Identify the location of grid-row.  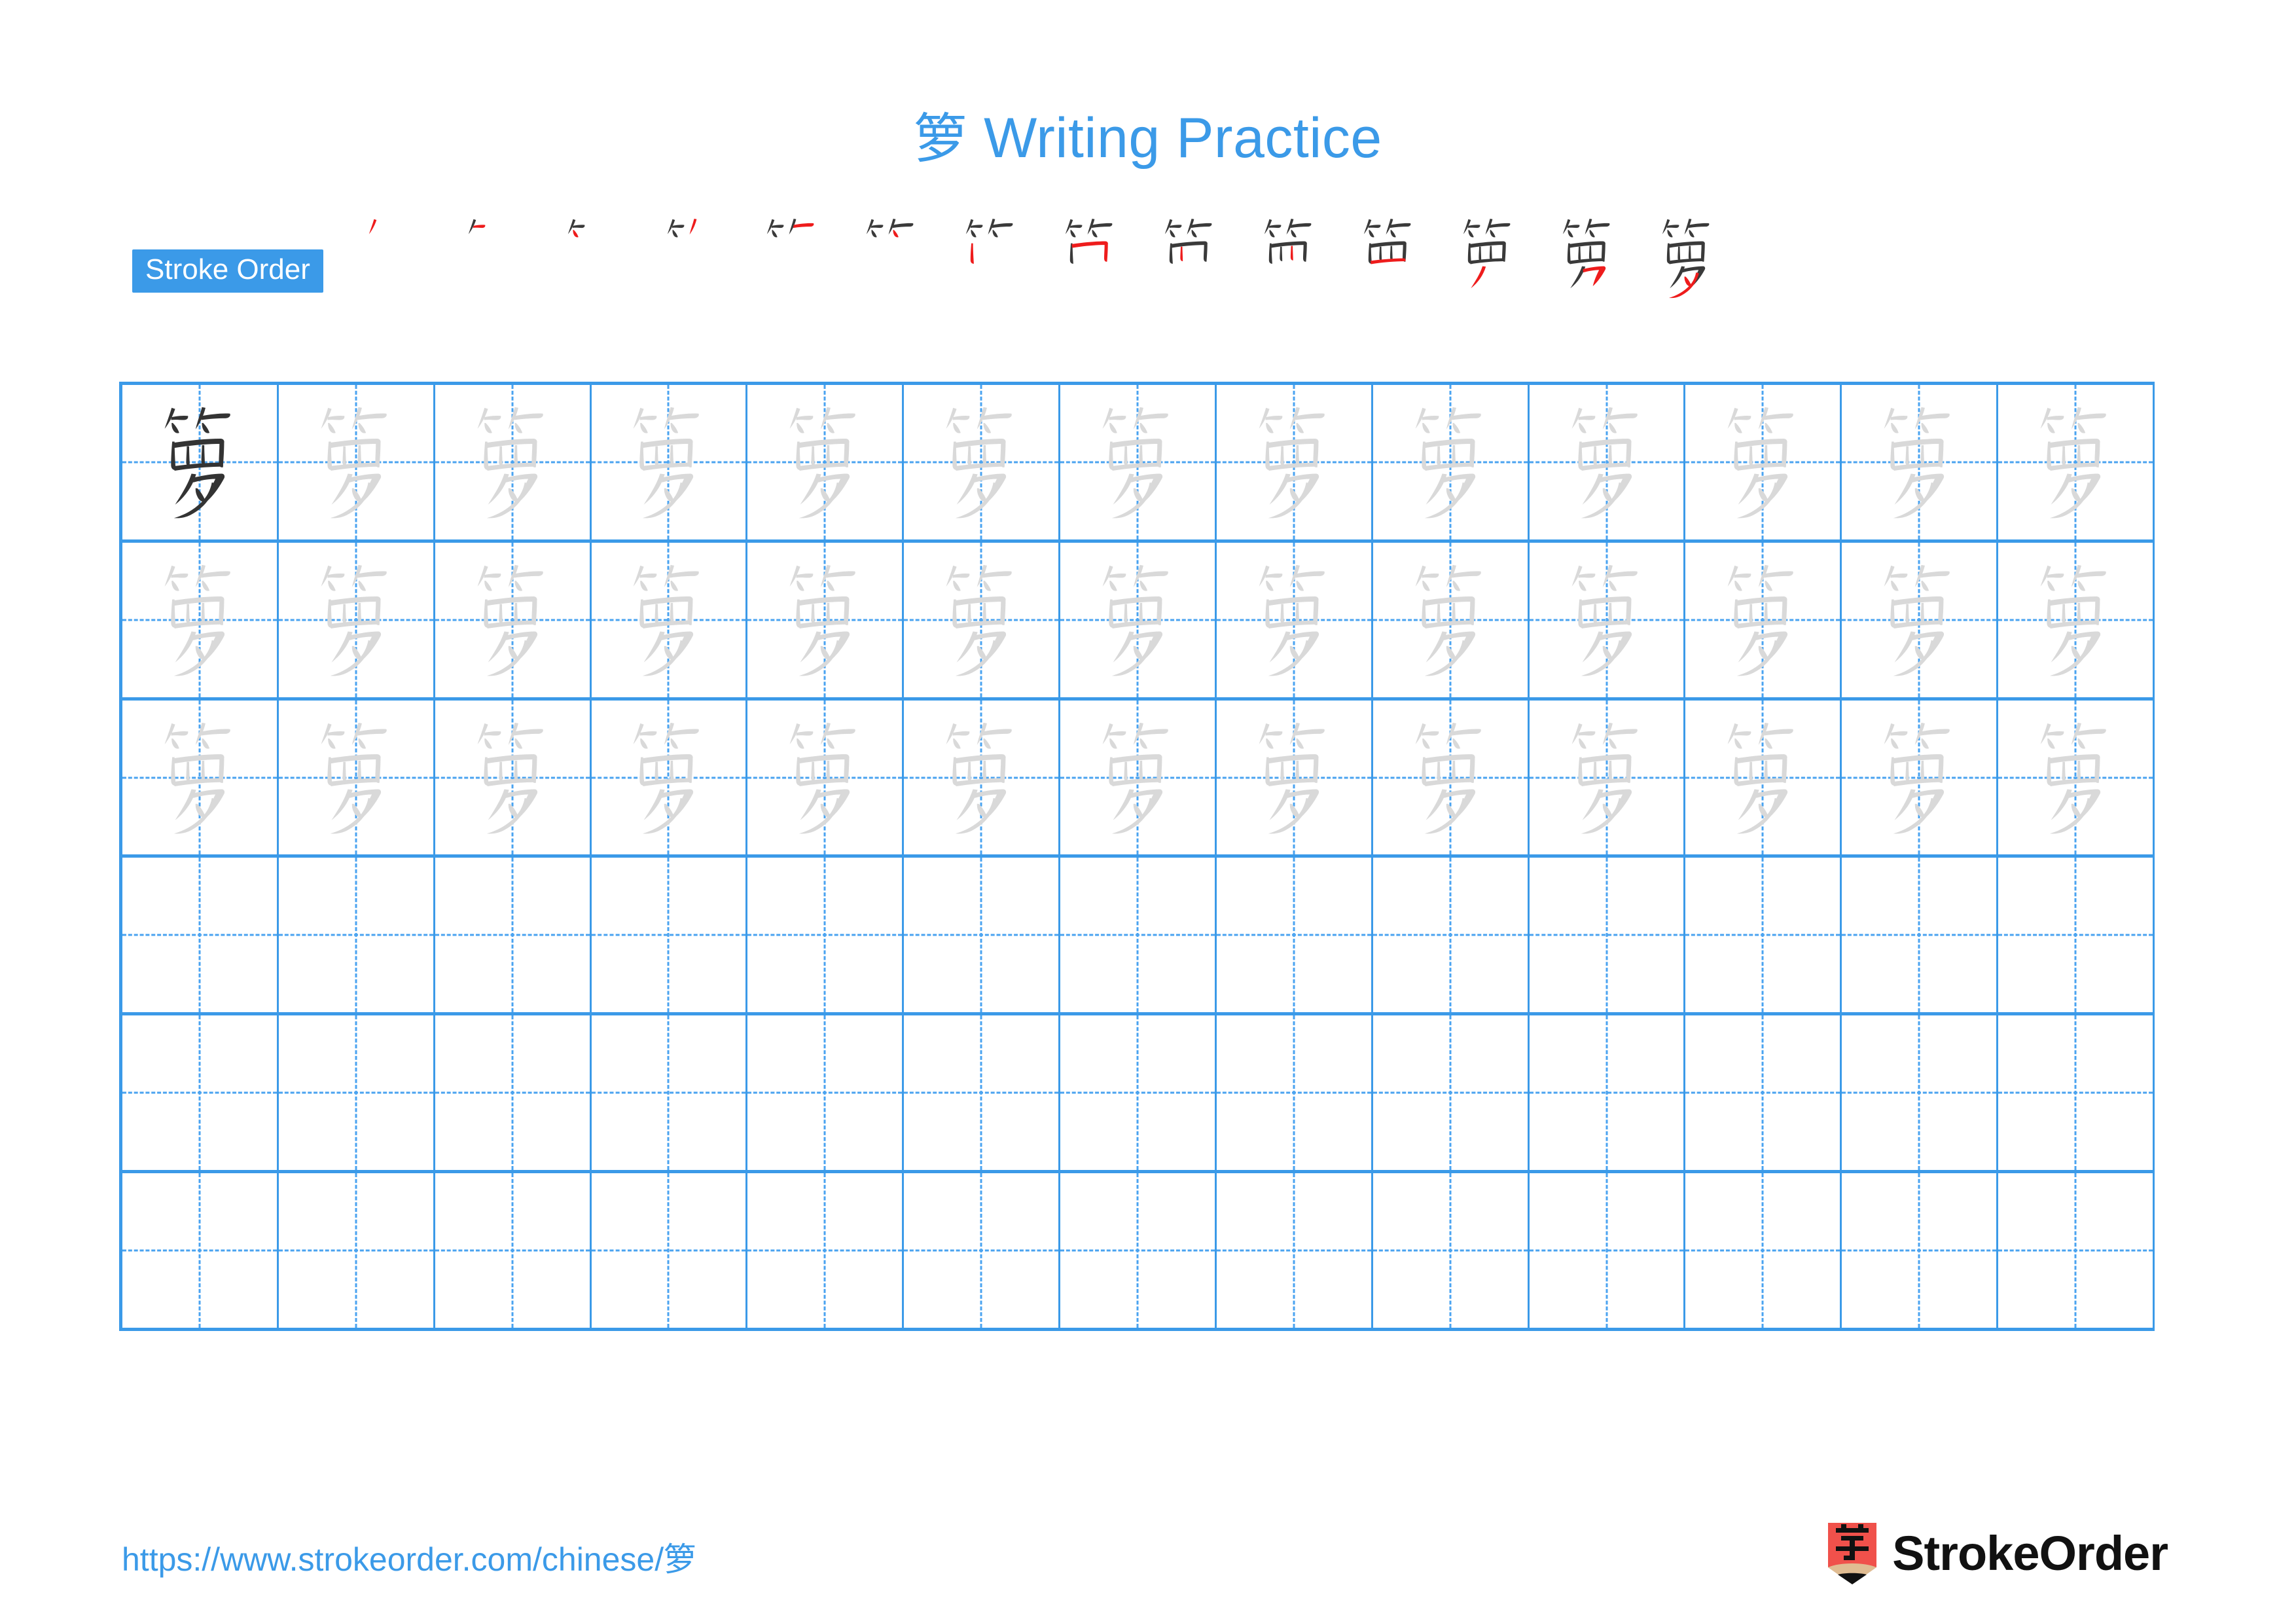
(1138, 621).